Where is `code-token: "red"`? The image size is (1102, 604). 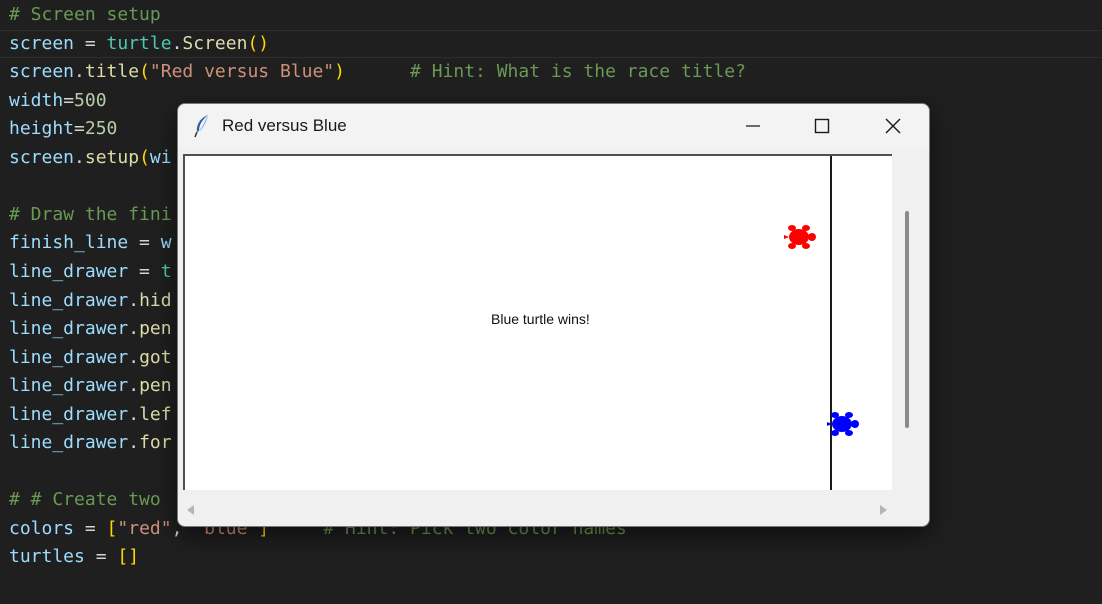 code-token: "red" is located at coordinates (144, 528).